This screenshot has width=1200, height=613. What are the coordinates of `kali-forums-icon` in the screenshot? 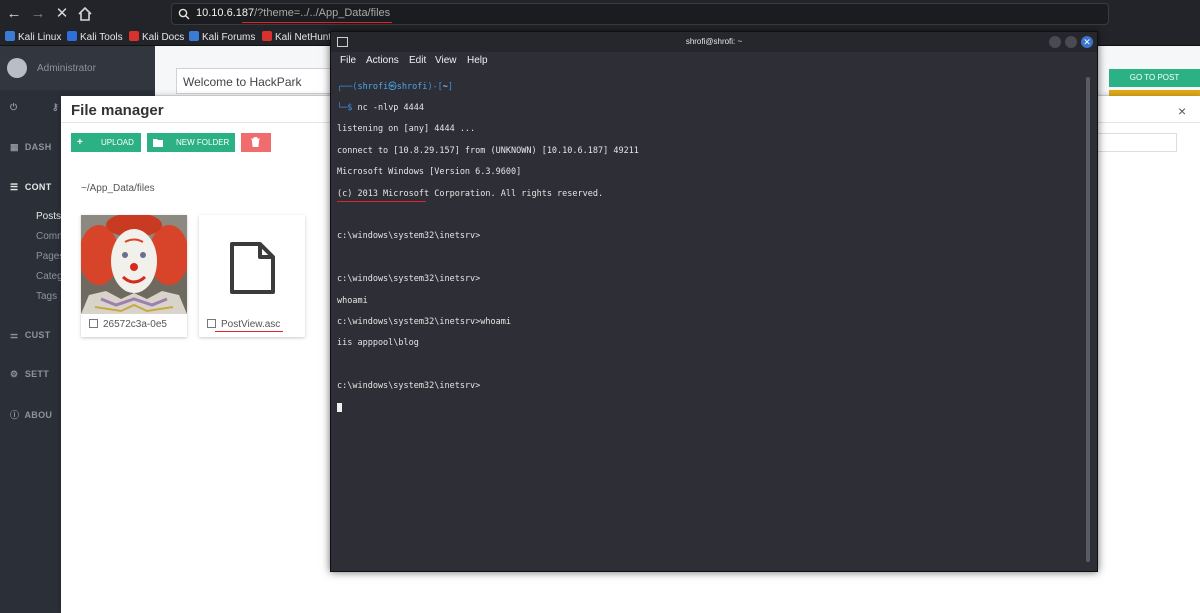 It's located at (194, 36).